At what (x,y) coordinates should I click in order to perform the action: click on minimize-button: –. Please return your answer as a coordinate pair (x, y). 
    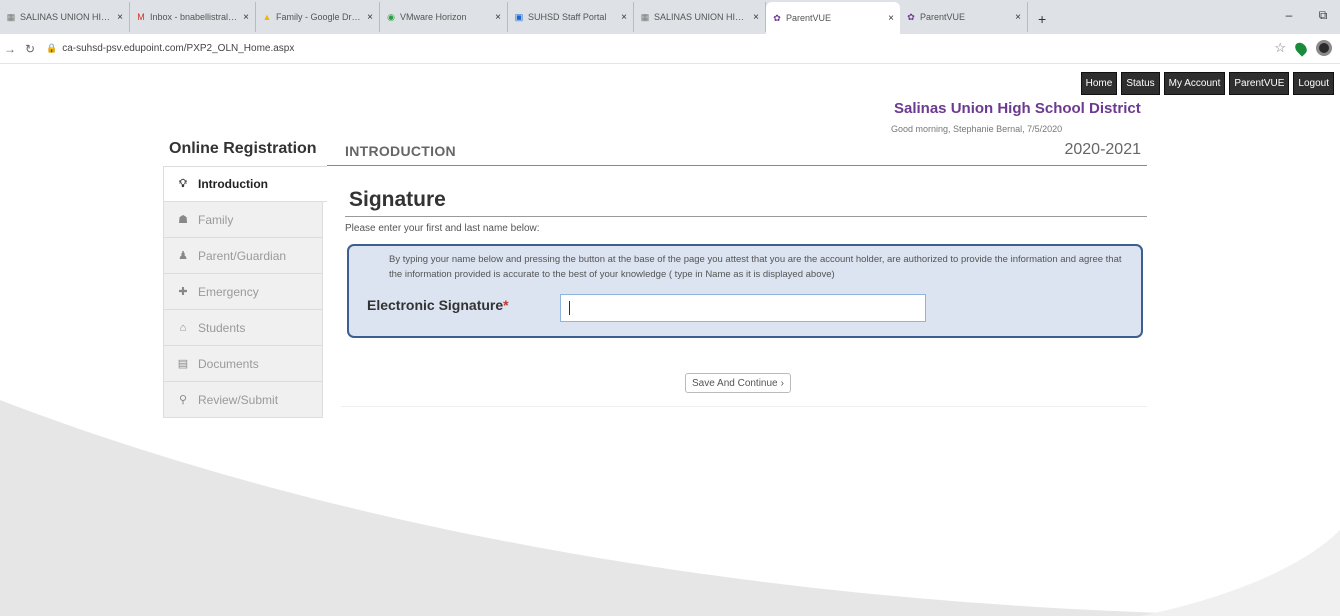
    Looking at the image, I should click on (1289, 15).